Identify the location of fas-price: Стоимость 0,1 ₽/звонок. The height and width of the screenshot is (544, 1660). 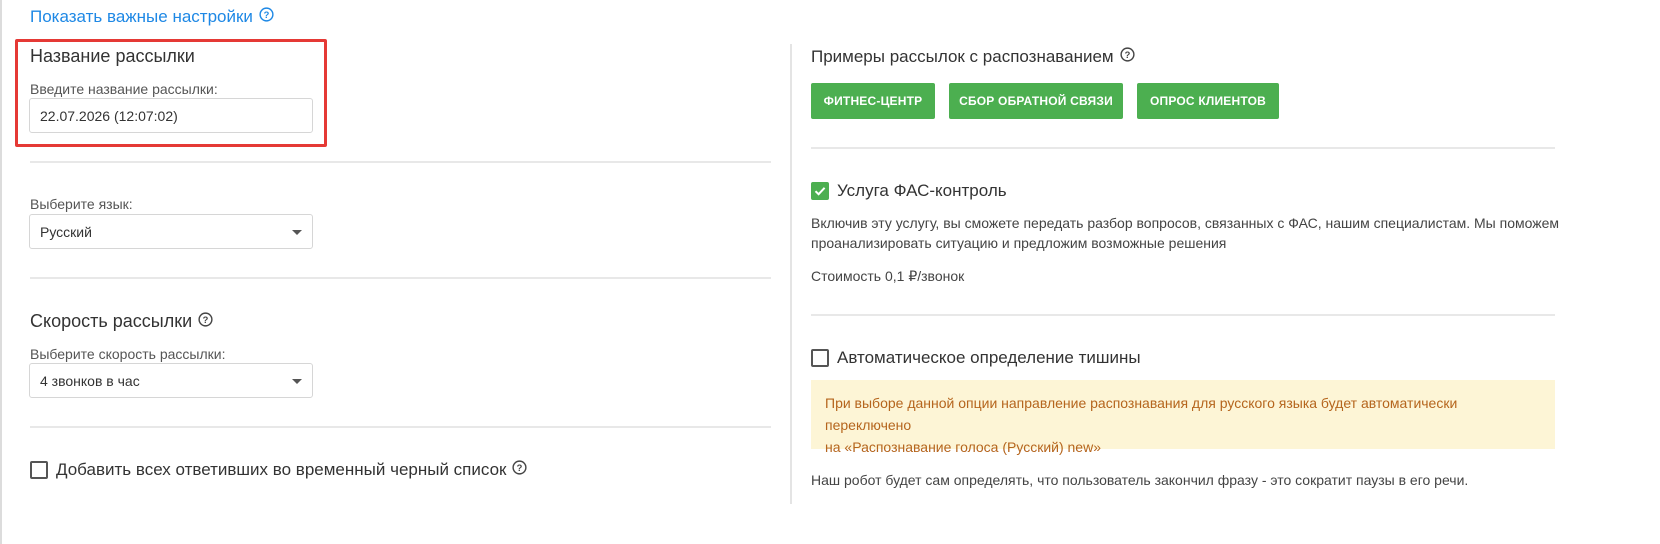
(888, 276).